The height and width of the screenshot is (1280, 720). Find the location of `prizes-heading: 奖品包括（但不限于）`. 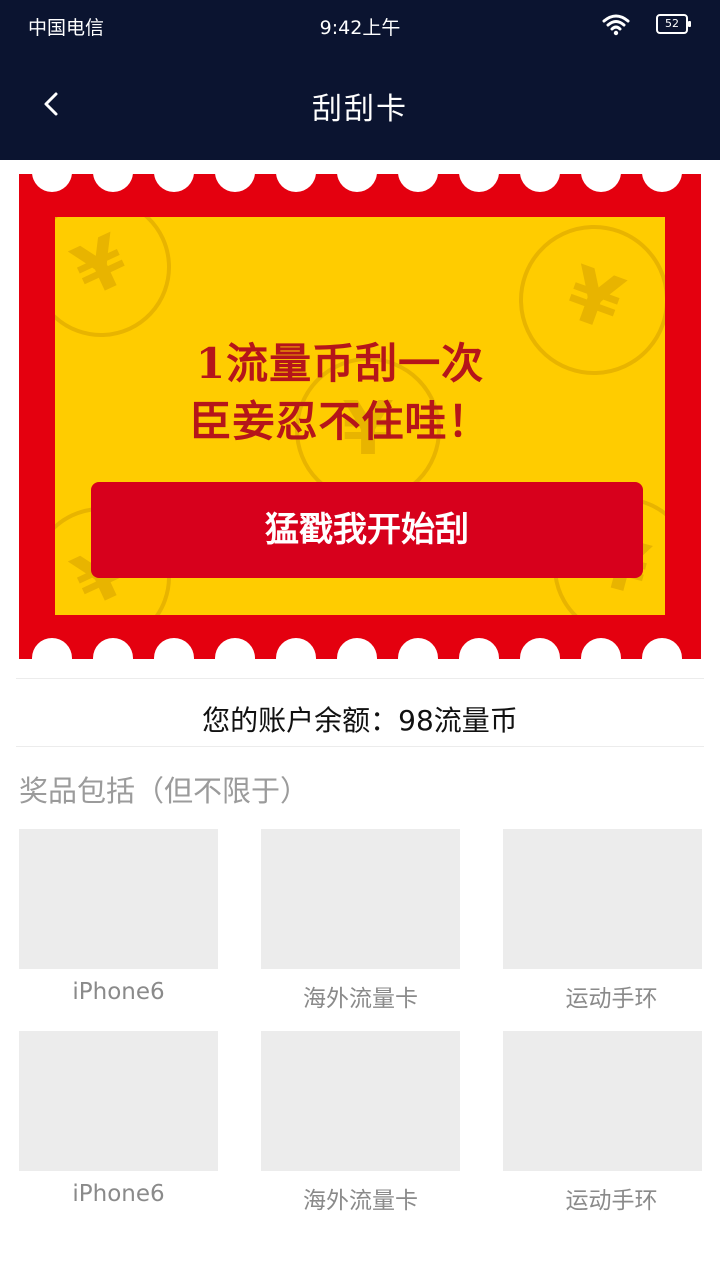

prizes-heading: 奖品包括（但不限于） is located at coordinates (164, 791).